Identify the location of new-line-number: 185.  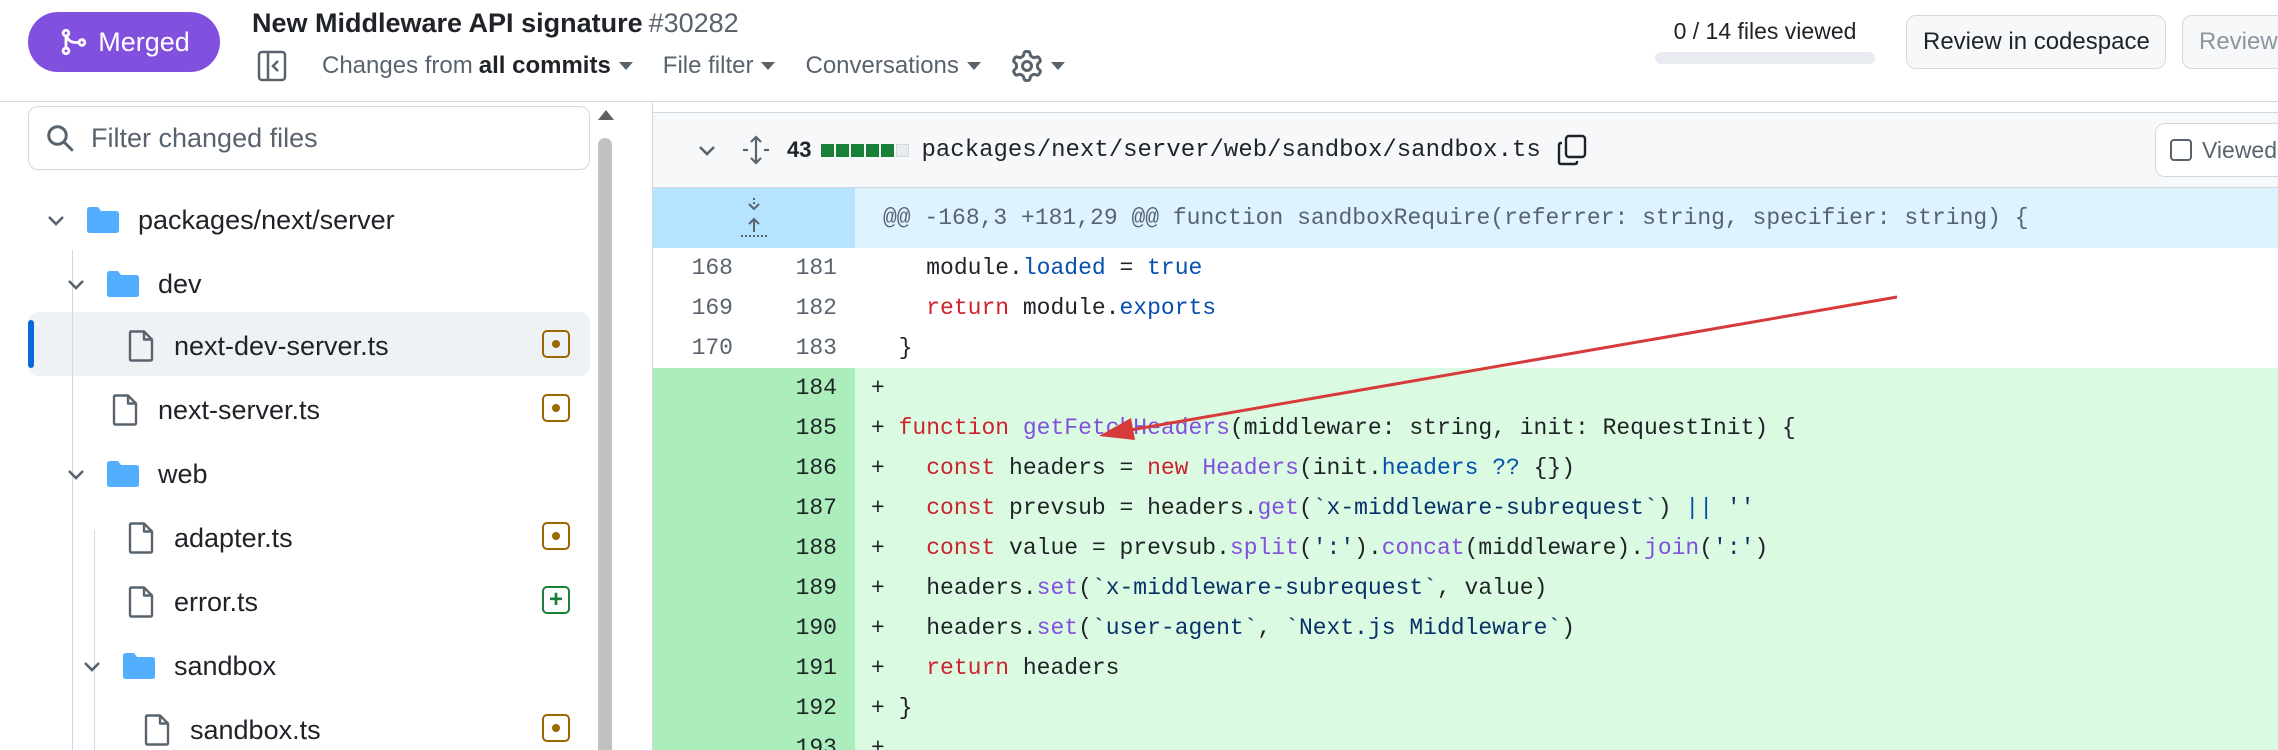
(791, 428).